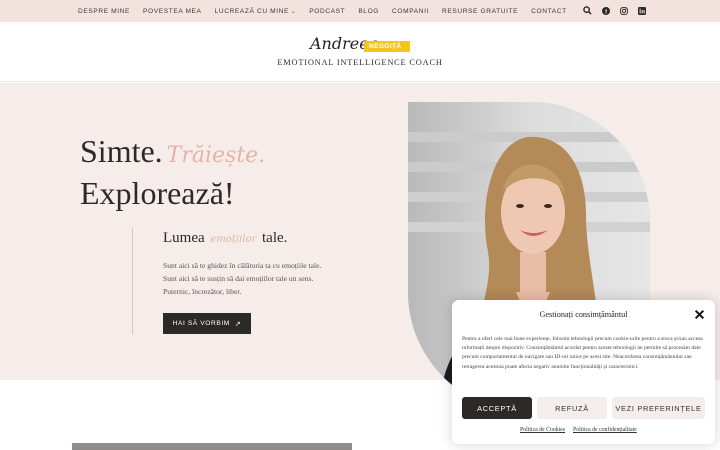  I want to click on nav-podcast: PODCAST, so click(327, 11).